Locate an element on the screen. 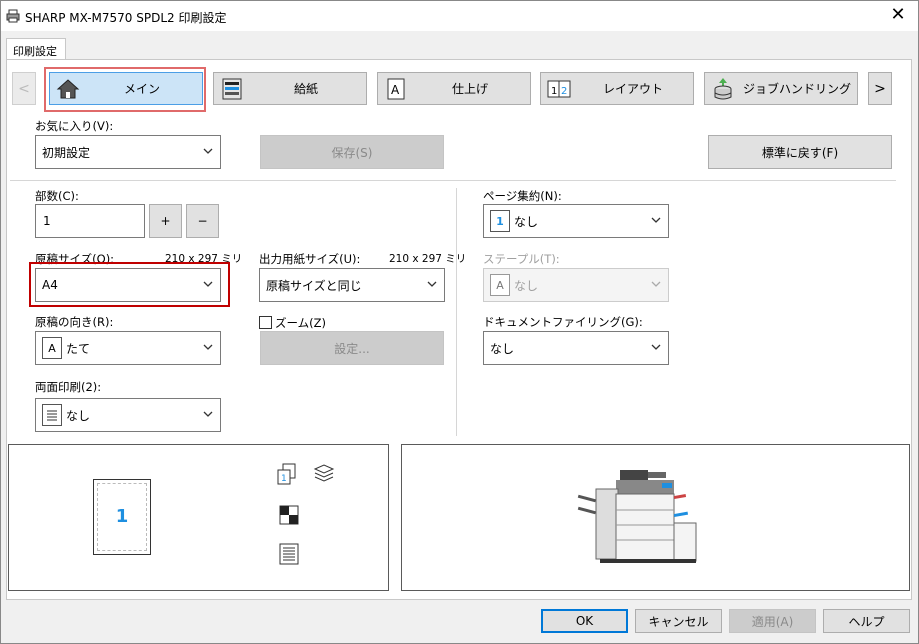  zoom-checkbox is located at coordinates (265, 322).